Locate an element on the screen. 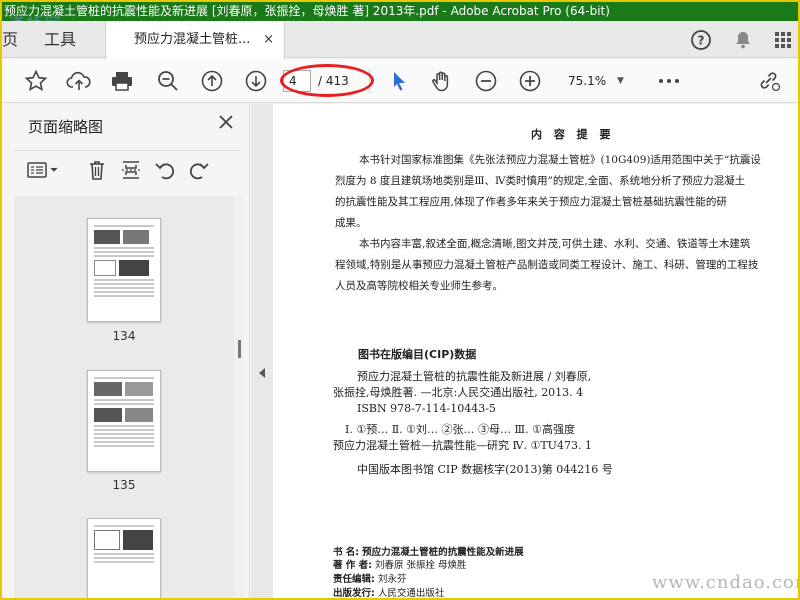 The width and height of the screenshot is (800, 600). thumbnail-options-icon is located at coordinates (44, 170).